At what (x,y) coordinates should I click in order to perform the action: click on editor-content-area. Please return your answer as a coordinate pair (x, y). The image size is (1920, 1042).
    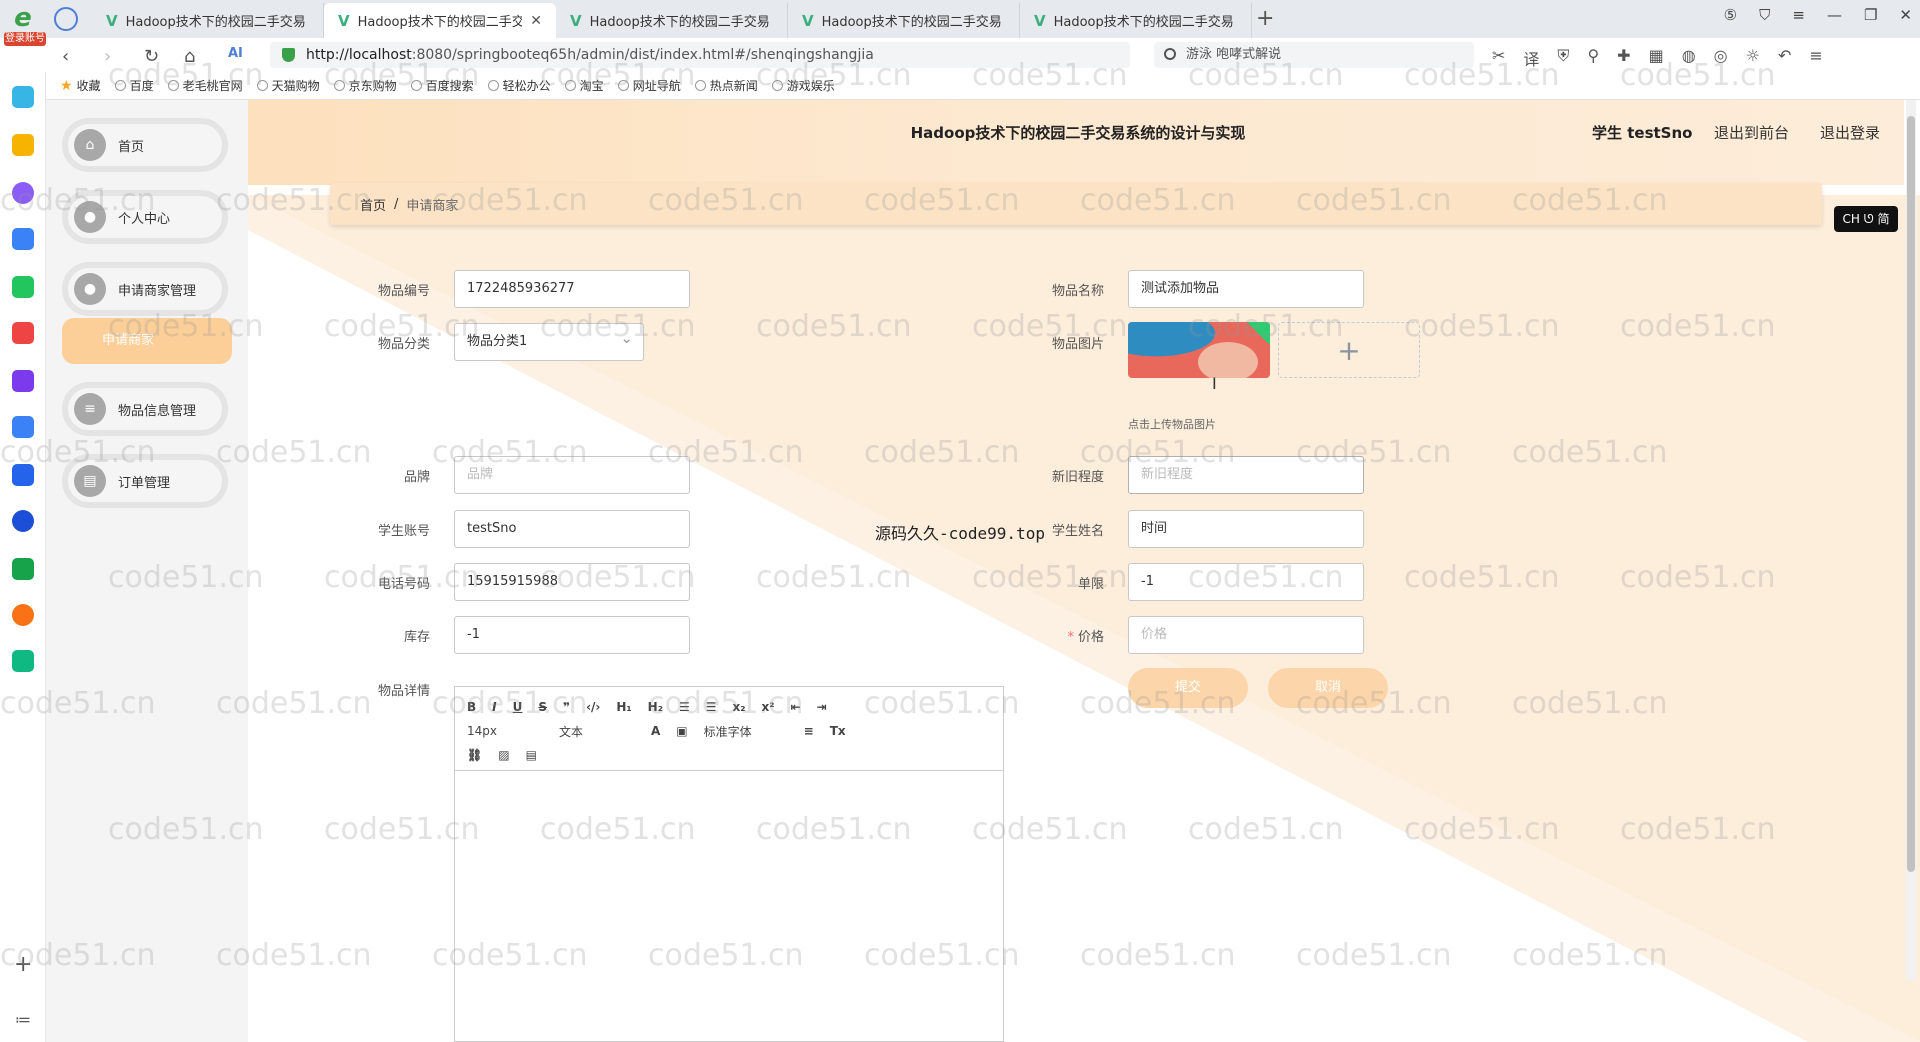
    Looking at the image, I should click on (729, 906).